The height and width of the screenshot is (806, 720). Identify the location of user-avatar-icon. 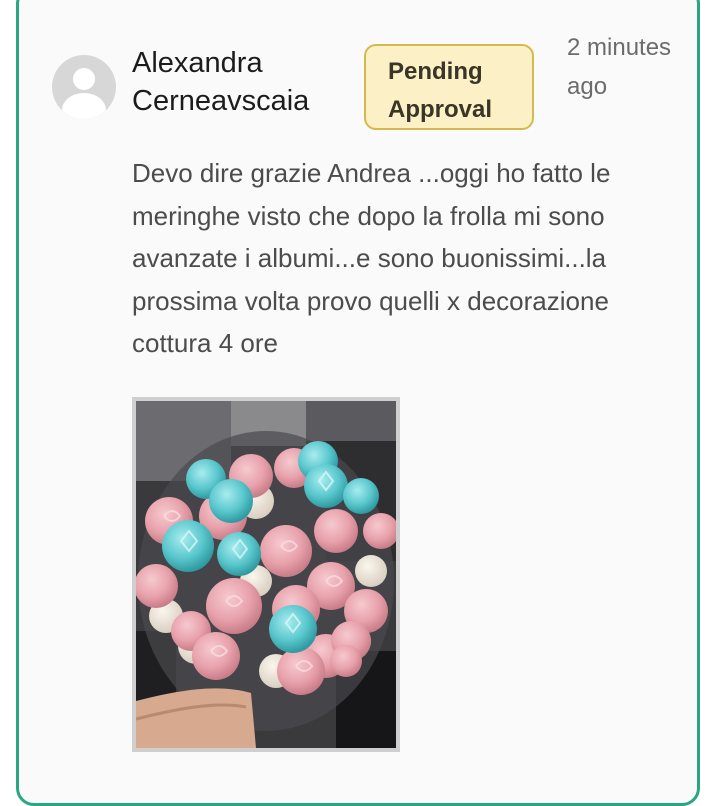
(84, 87).